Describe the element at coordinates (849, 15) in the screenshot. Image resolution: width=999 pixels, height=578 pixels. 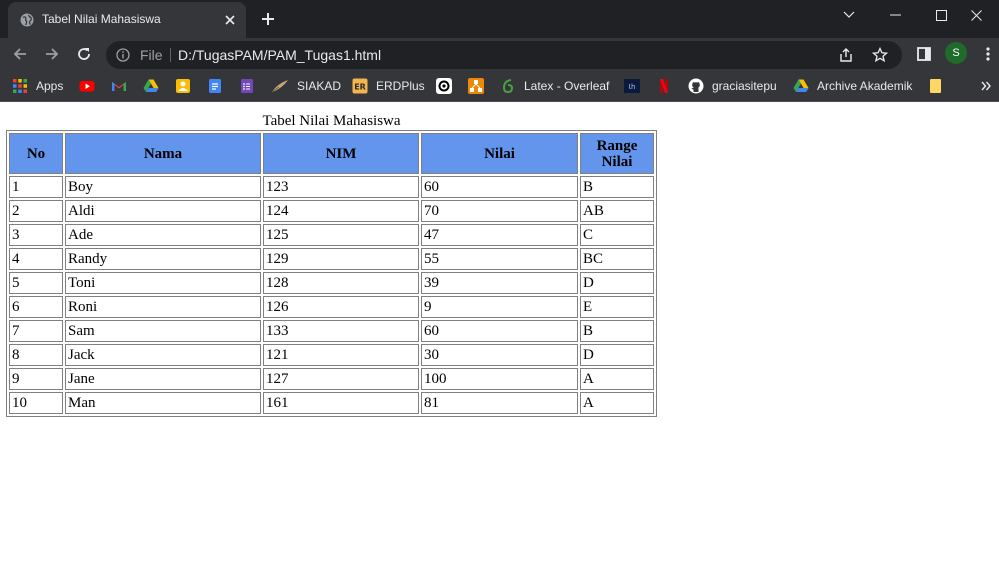
I see `tab-search-chevron-icon` at that location.